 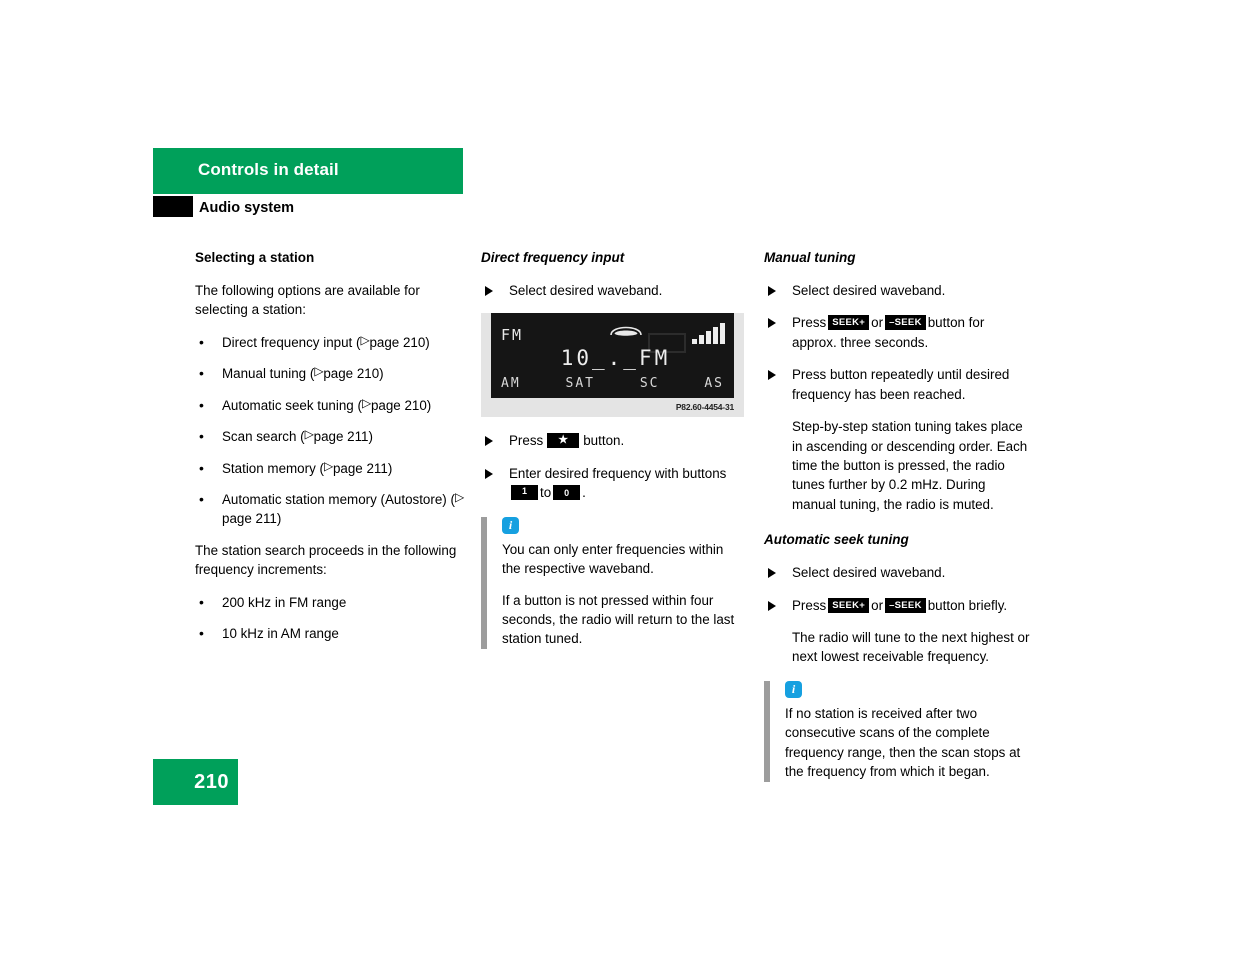 What do you see at coordinates (546, 493) in the screenshot?
I see `step-enter-to: to` at bounding box center [546, 493].